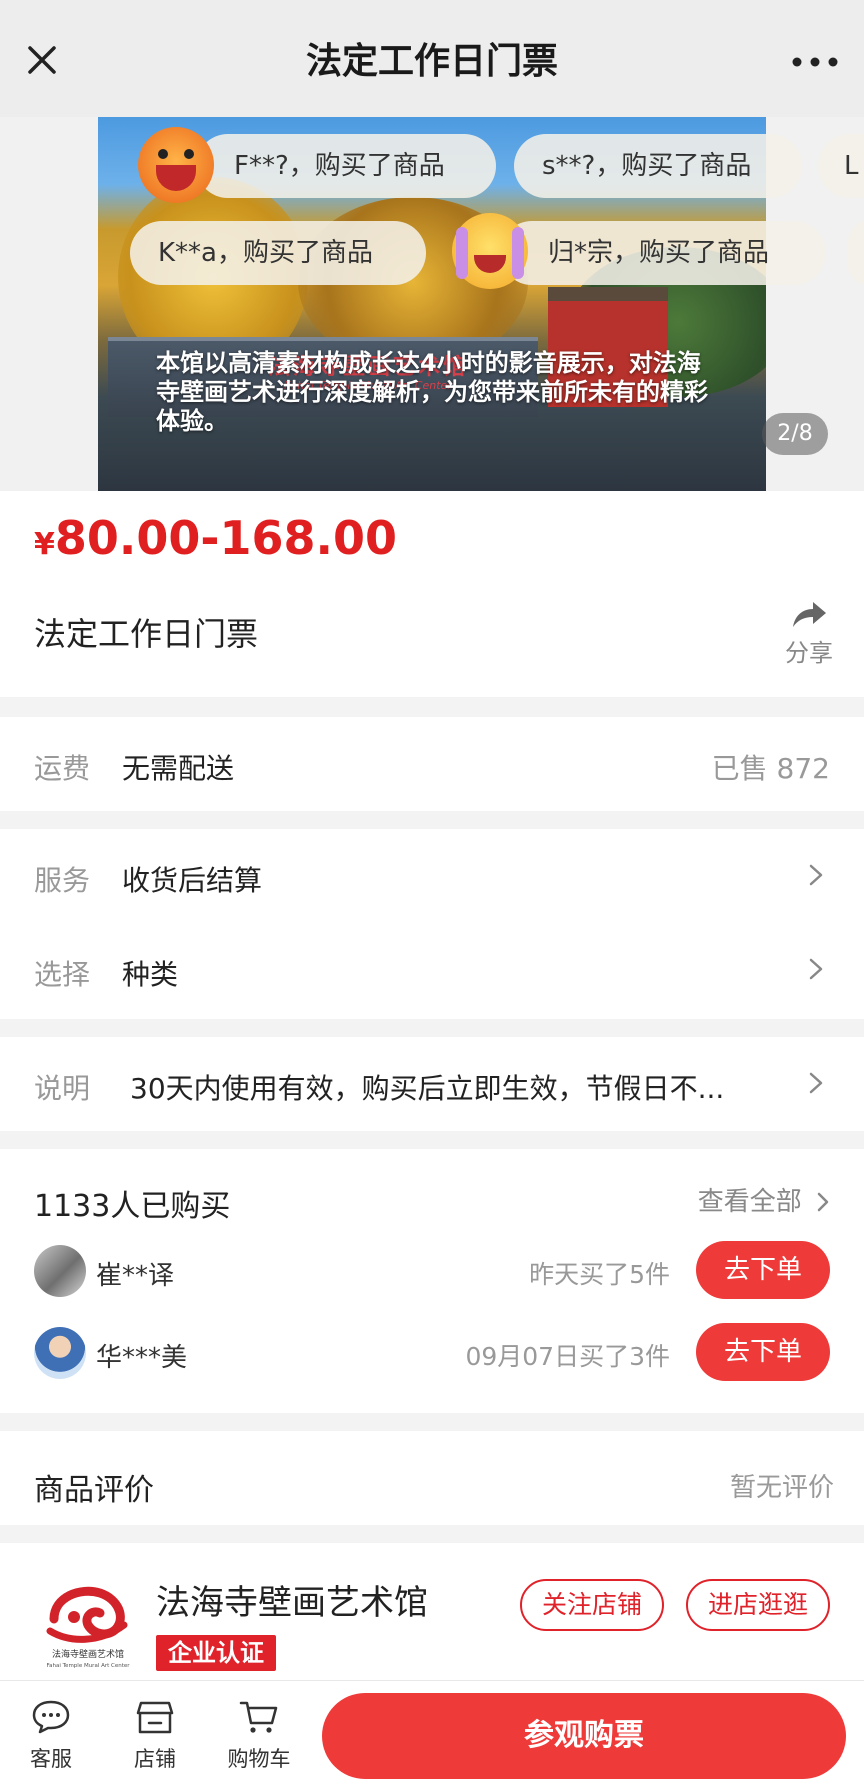 This screenshot has height=1788, width=864. I want to click on share-icon, so click(809, 614).